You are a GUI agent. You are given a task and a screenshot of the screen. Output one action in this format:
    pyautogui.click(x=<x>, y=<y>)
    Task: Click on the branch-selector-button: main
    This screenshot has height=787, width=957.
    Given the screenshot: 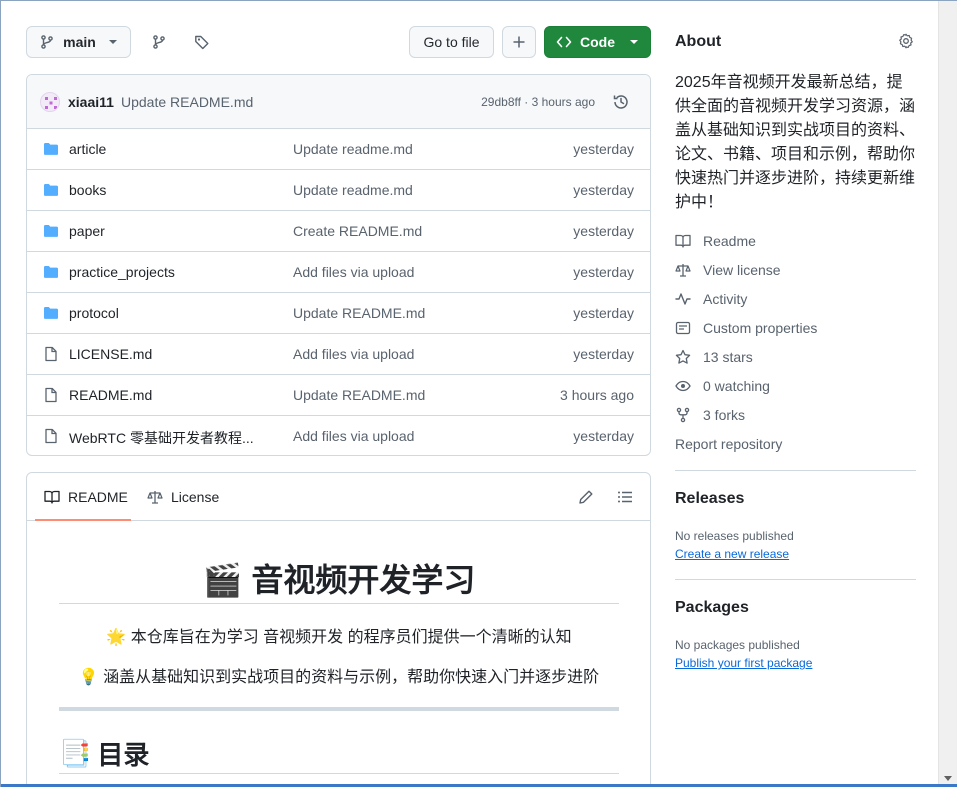 What is the action you would take?
    pyautogui.click(x=78, y=42)
    